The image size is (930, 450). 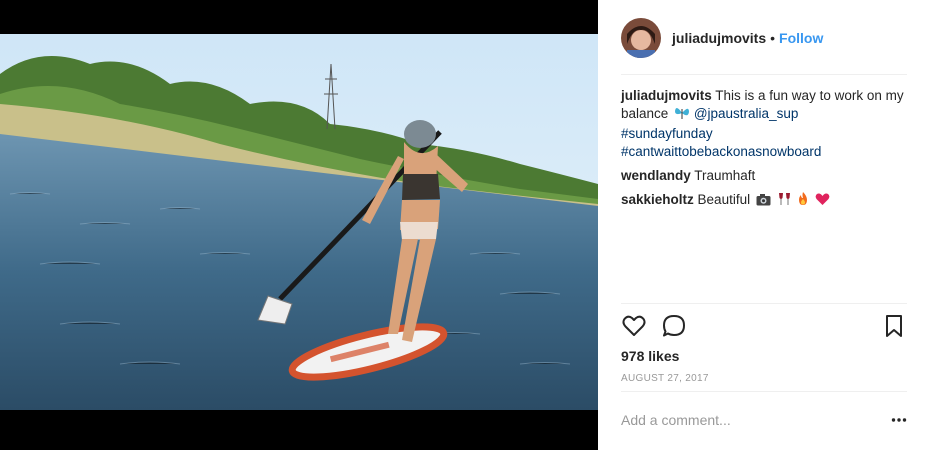 I want to click on action-bar, so click(x=764, y=327).